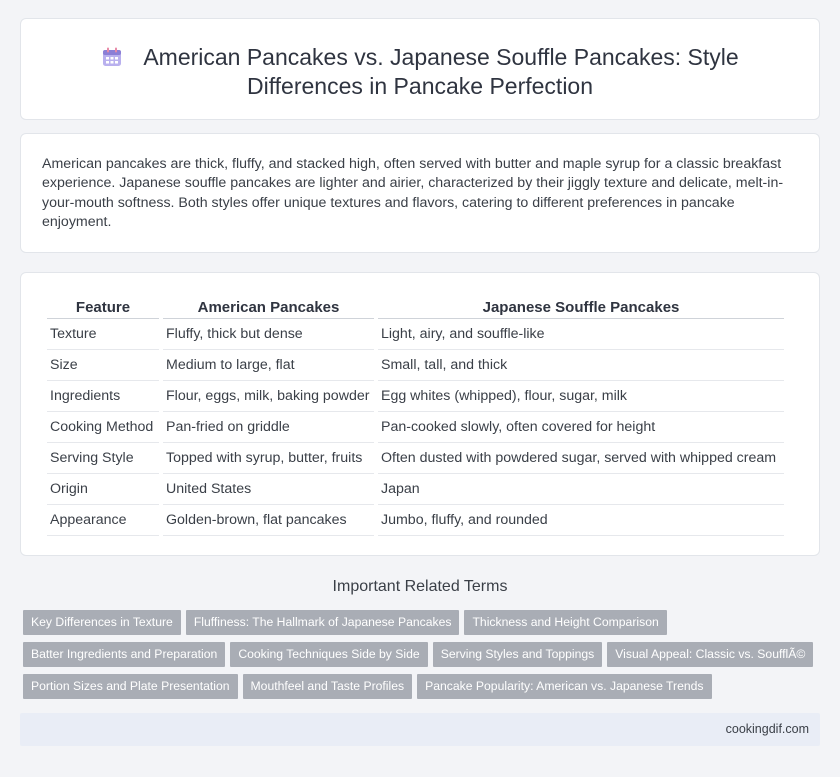  Describe the element at coordinates (103, 520) in the screenshot. I see `cell-feature: Appearance` at that location.